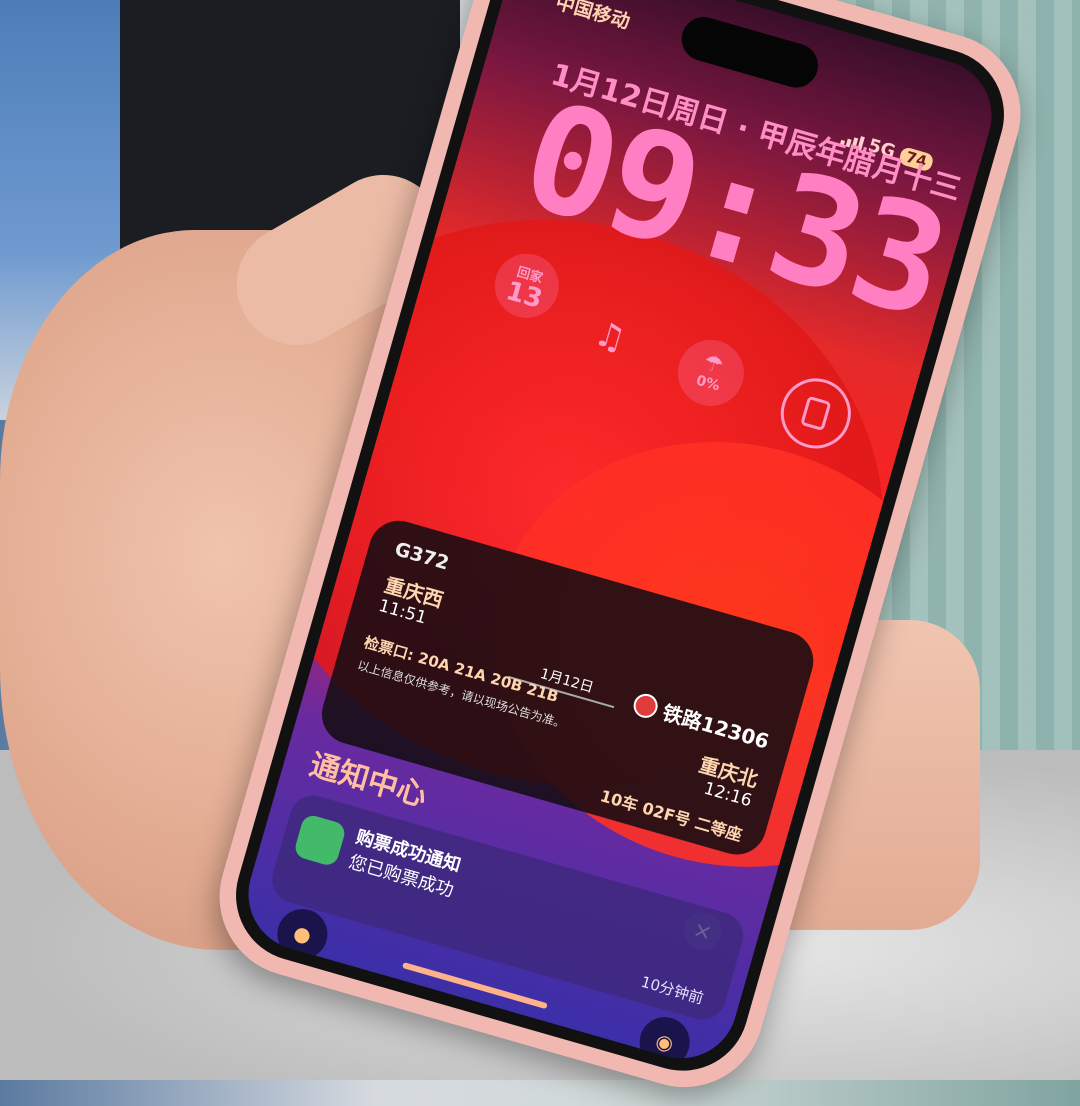 The width and height of the screenshot is (1080, 1106). Describe the element at coordinates (320, 840) in the screenshot. I see `railway-app-icon` at that location.